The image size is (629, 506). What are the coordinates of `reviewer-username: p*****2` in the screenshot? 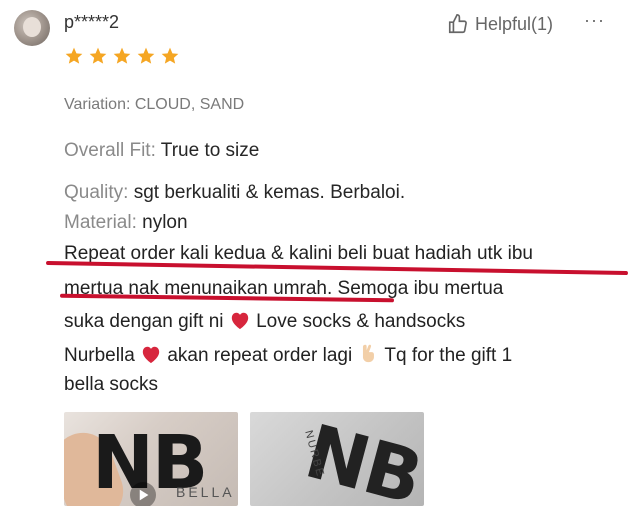 It's located at (91, 22).